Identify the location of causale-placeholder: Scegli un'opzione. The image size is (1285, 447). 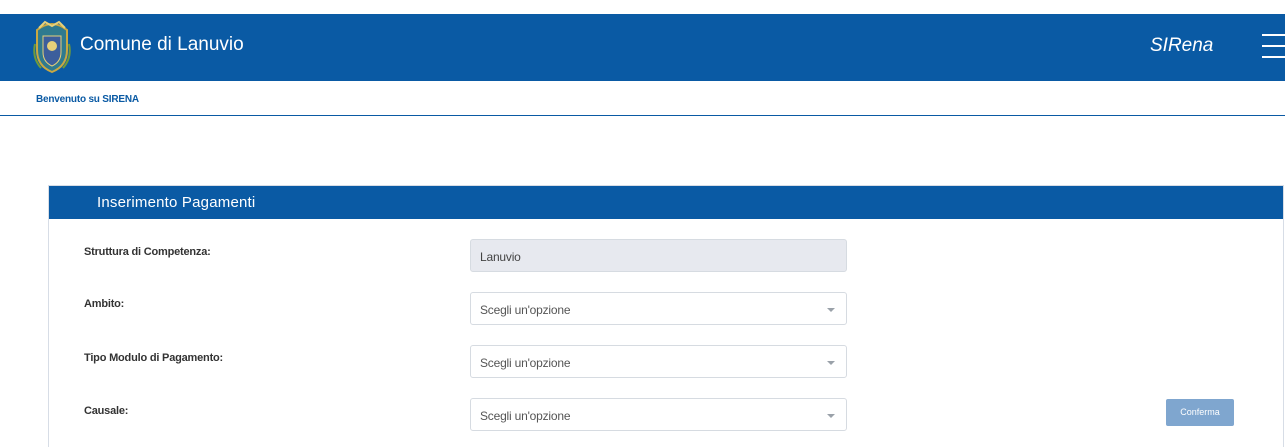
(525, 416).